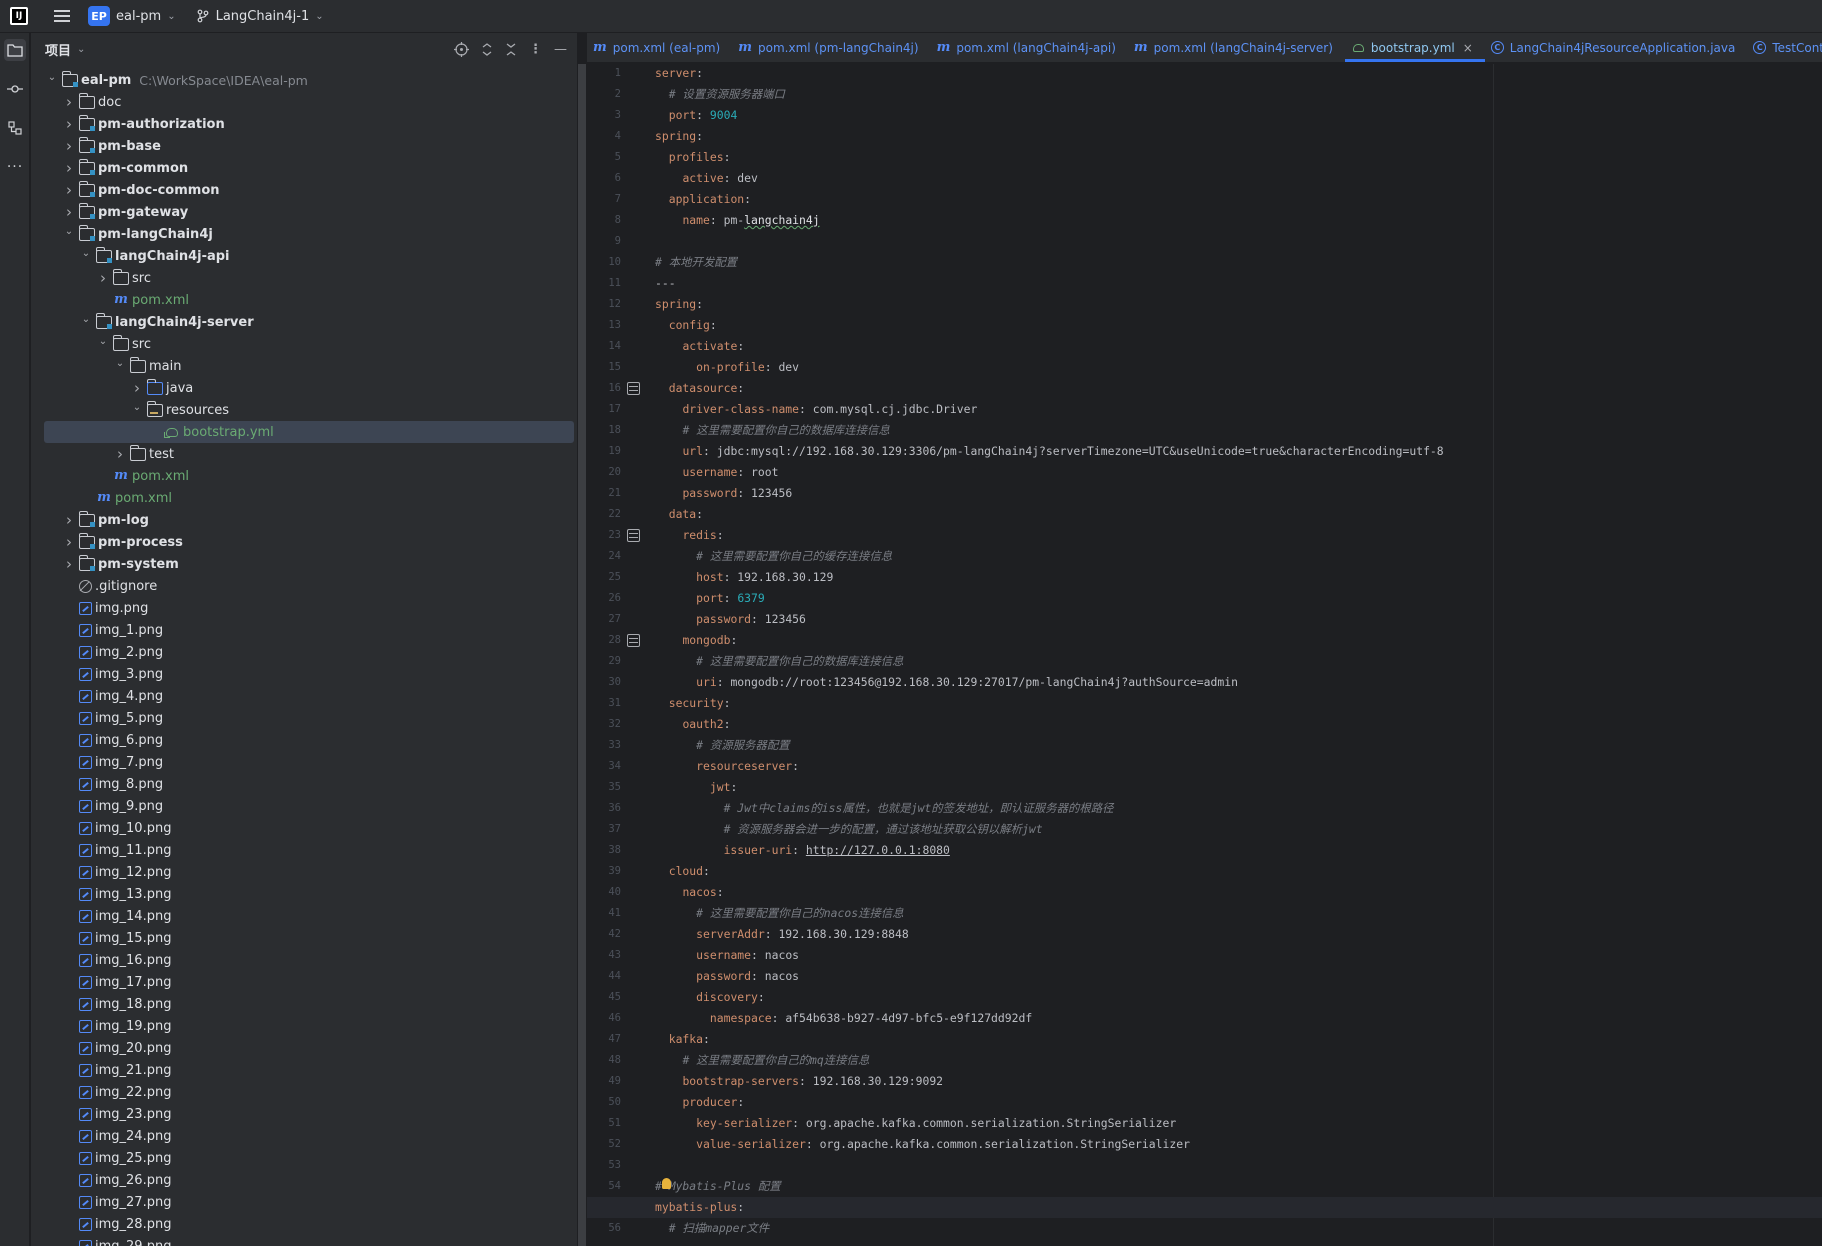 The height and width of the screenshot is (1246, 1822). I want to click on tree-item: img_25.png, so click(304, 1158).